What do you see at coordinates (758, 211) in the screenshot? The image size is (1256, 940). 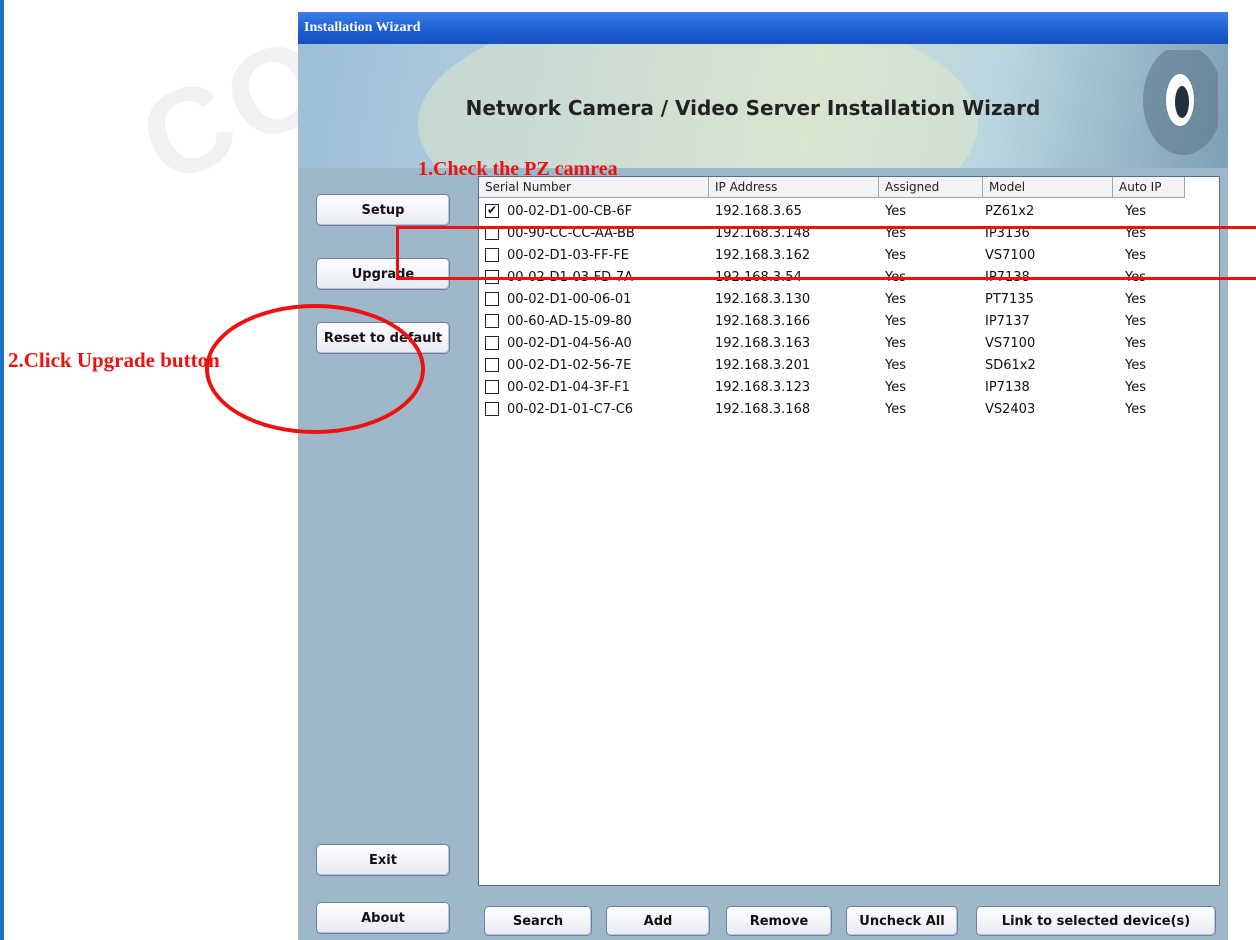 I see `row-ip-cell: 192.168.3.65` at bounding box center [758, 211].